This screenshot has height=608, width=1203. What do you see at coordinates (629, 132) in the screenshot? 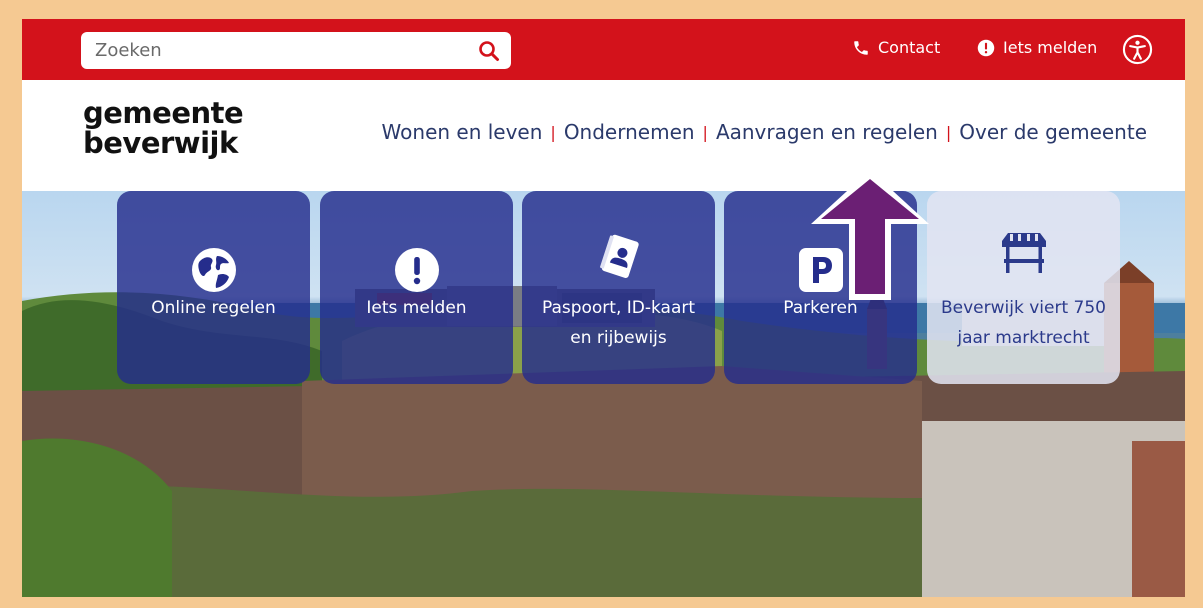
I see `nav-item-ondernemen: Ondernemen` at bounding box center [629, 132].